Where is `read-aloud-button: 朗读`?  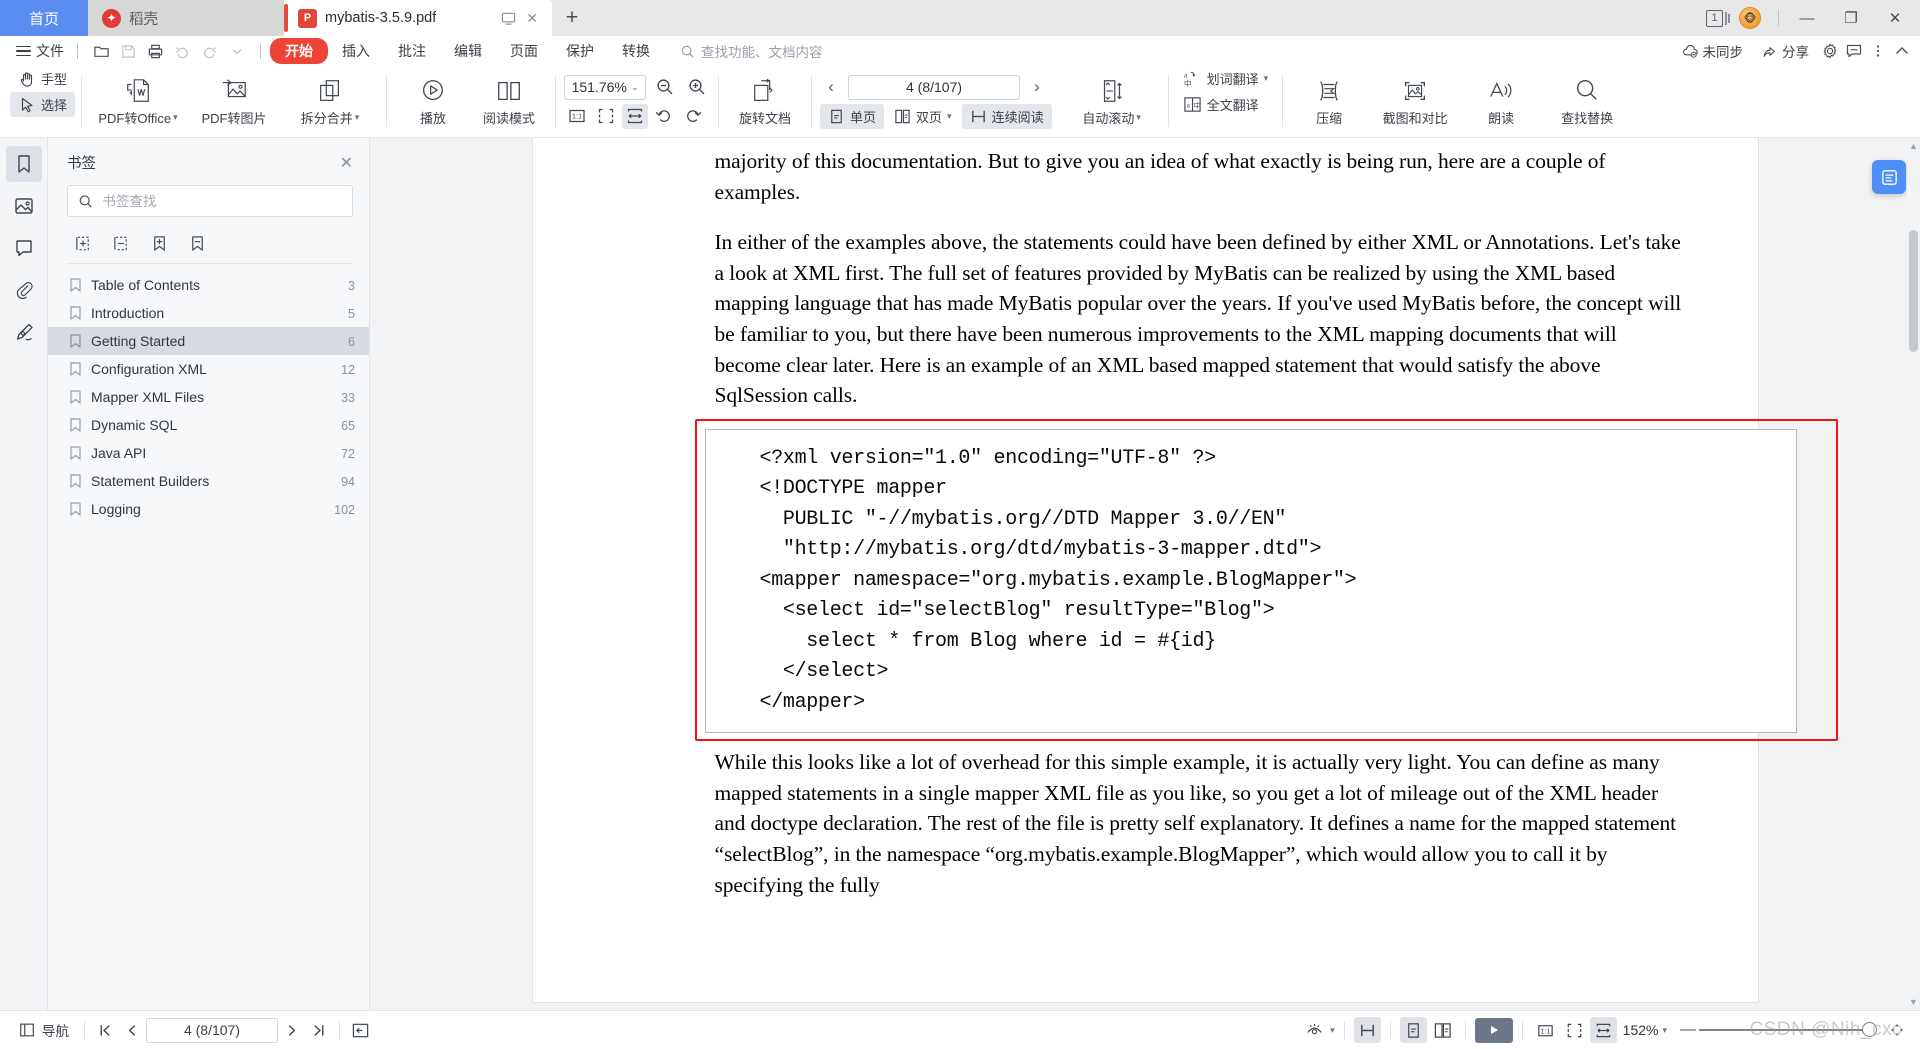 read-aloud-button: 朗读 is located at coordinates (1501, 102).